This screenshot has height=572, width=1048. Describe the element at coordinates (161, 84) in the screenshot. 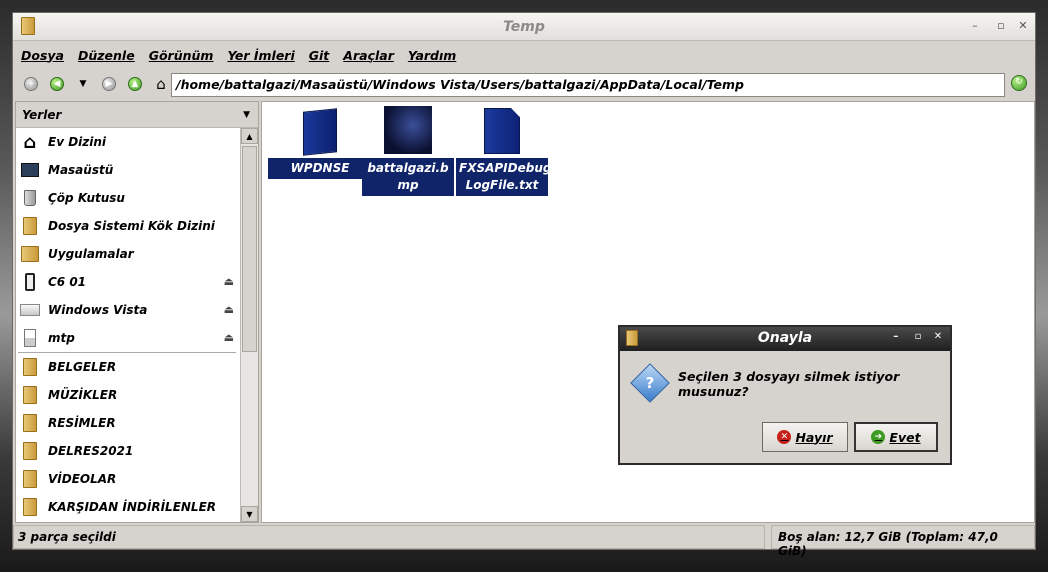

I see `home-button: ⌂` at that location.